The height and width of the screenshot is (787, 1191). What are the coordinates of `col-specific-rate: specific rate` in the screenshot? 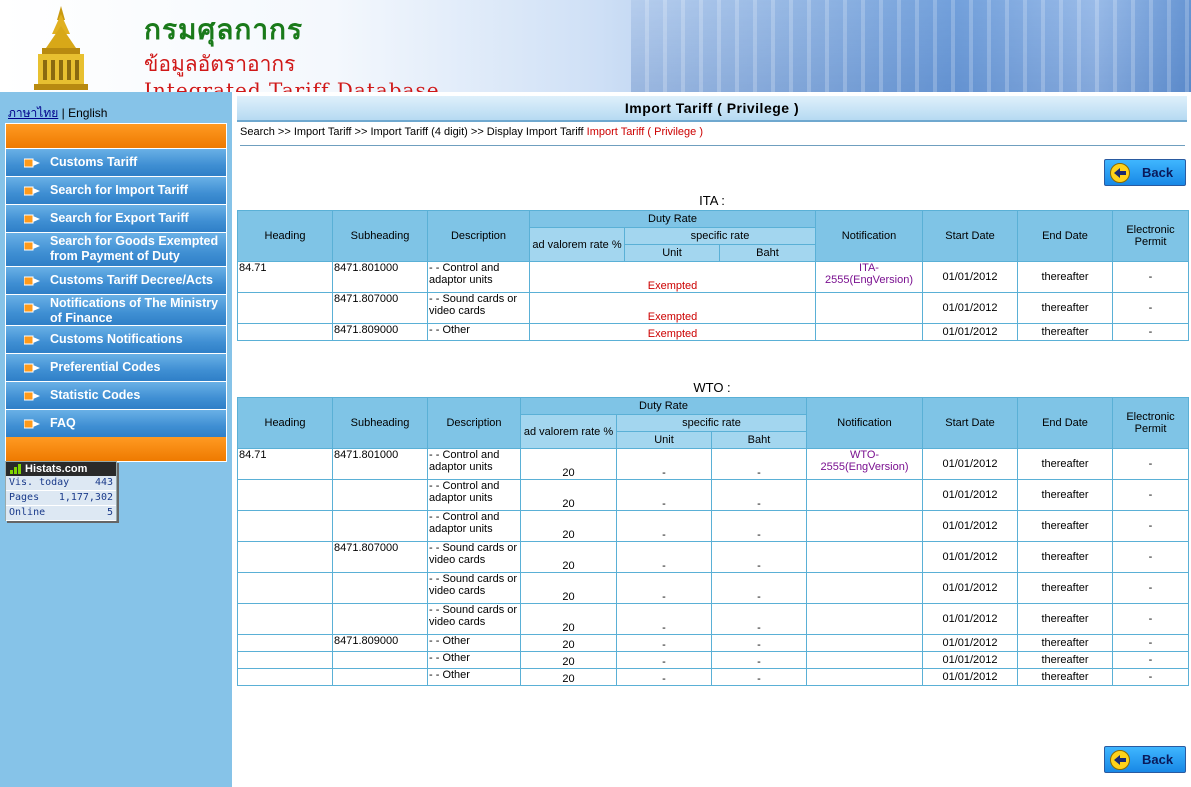 It's located at (720, 236).